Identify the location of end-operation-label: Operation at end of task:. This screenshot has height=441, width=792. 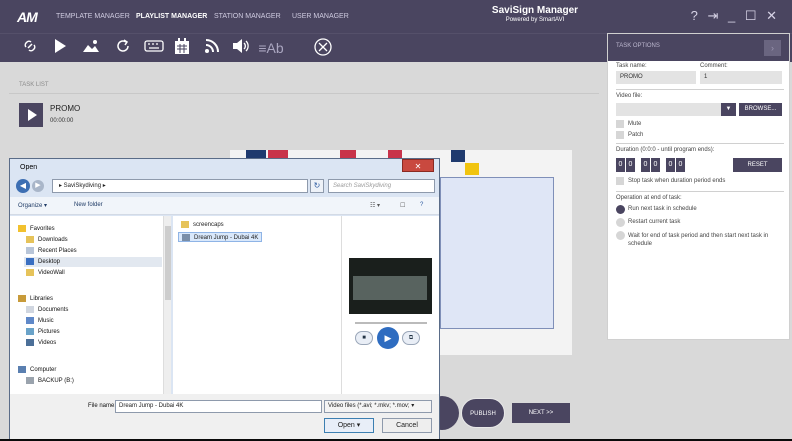
(649, 198).